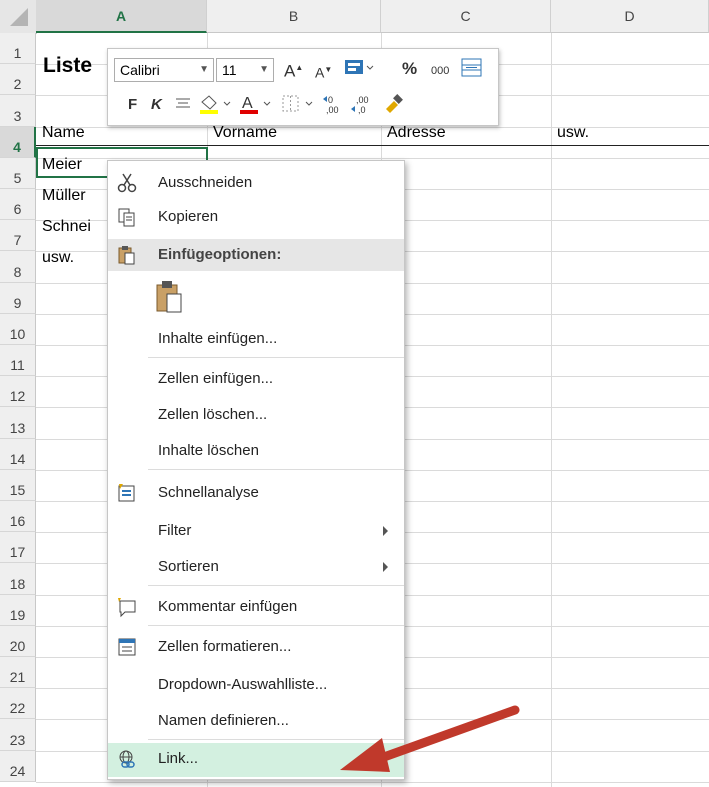 The image size is (709, 787). I want to click on menu-label-paste-options: Einfügeoptionen:, so click(220, 254).